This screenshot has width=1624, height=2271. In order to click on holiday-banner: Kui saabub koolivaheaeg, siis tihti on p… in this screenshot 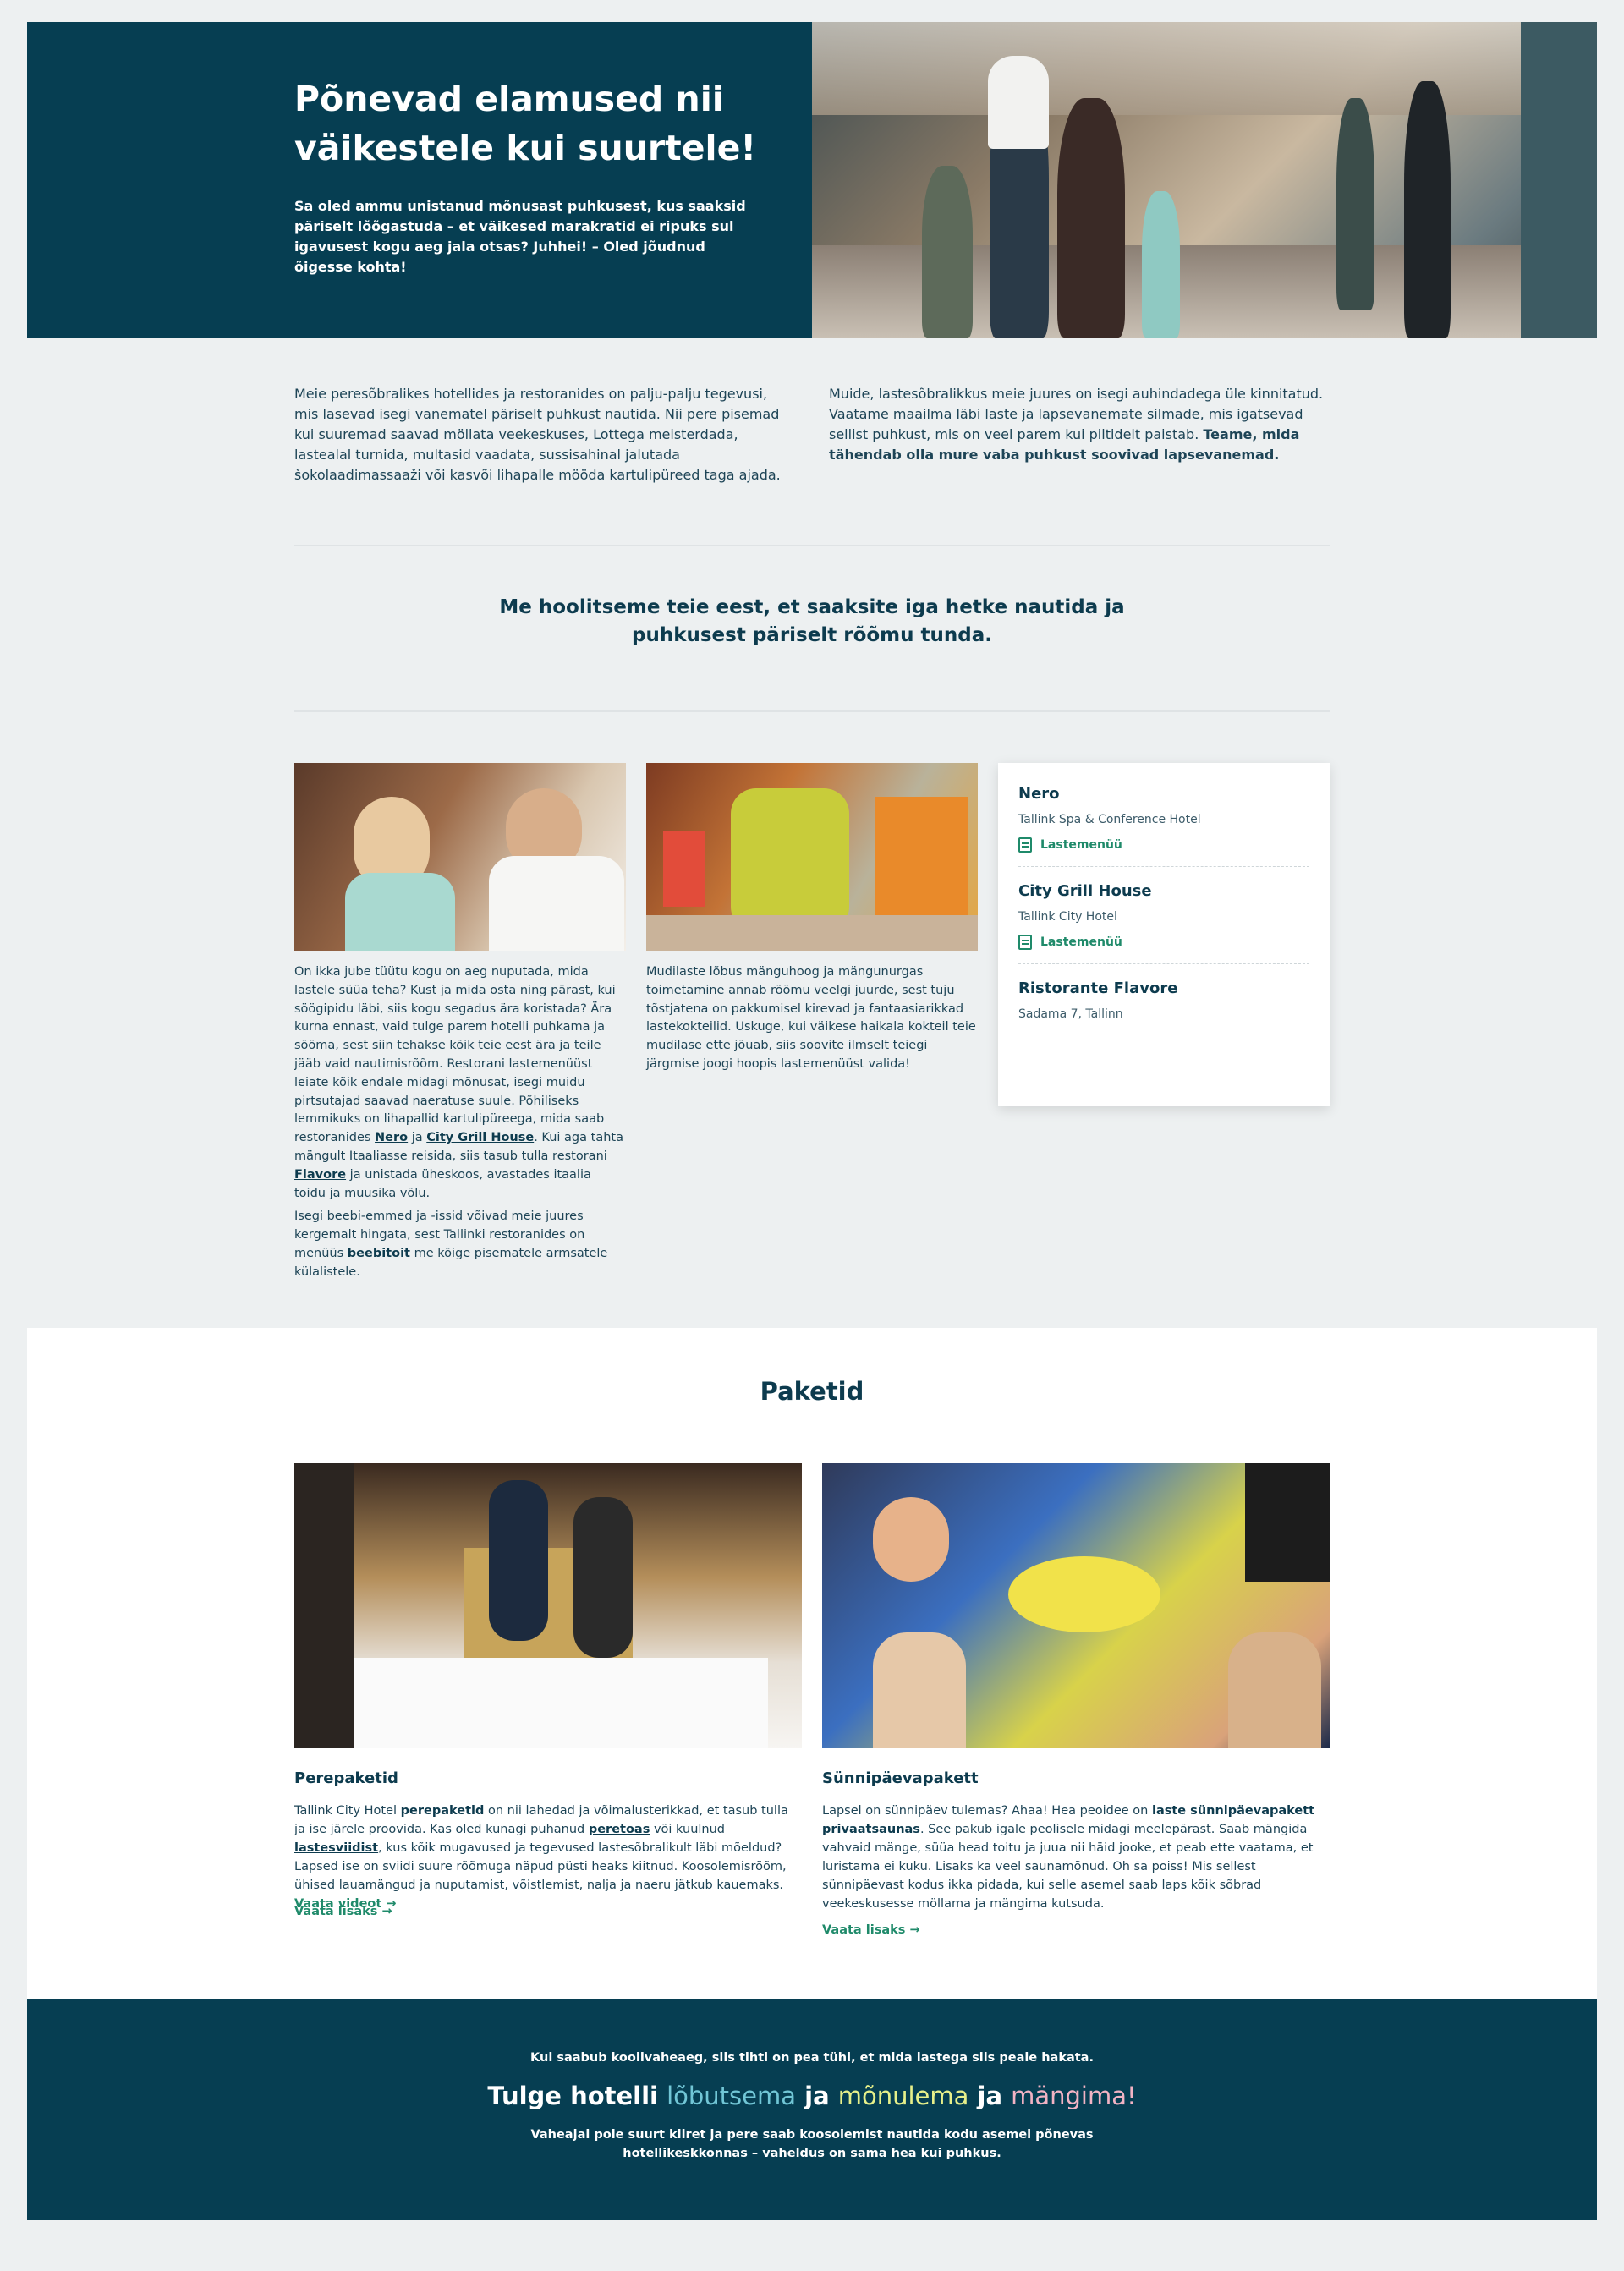, I will do `click(812, 2109)`.